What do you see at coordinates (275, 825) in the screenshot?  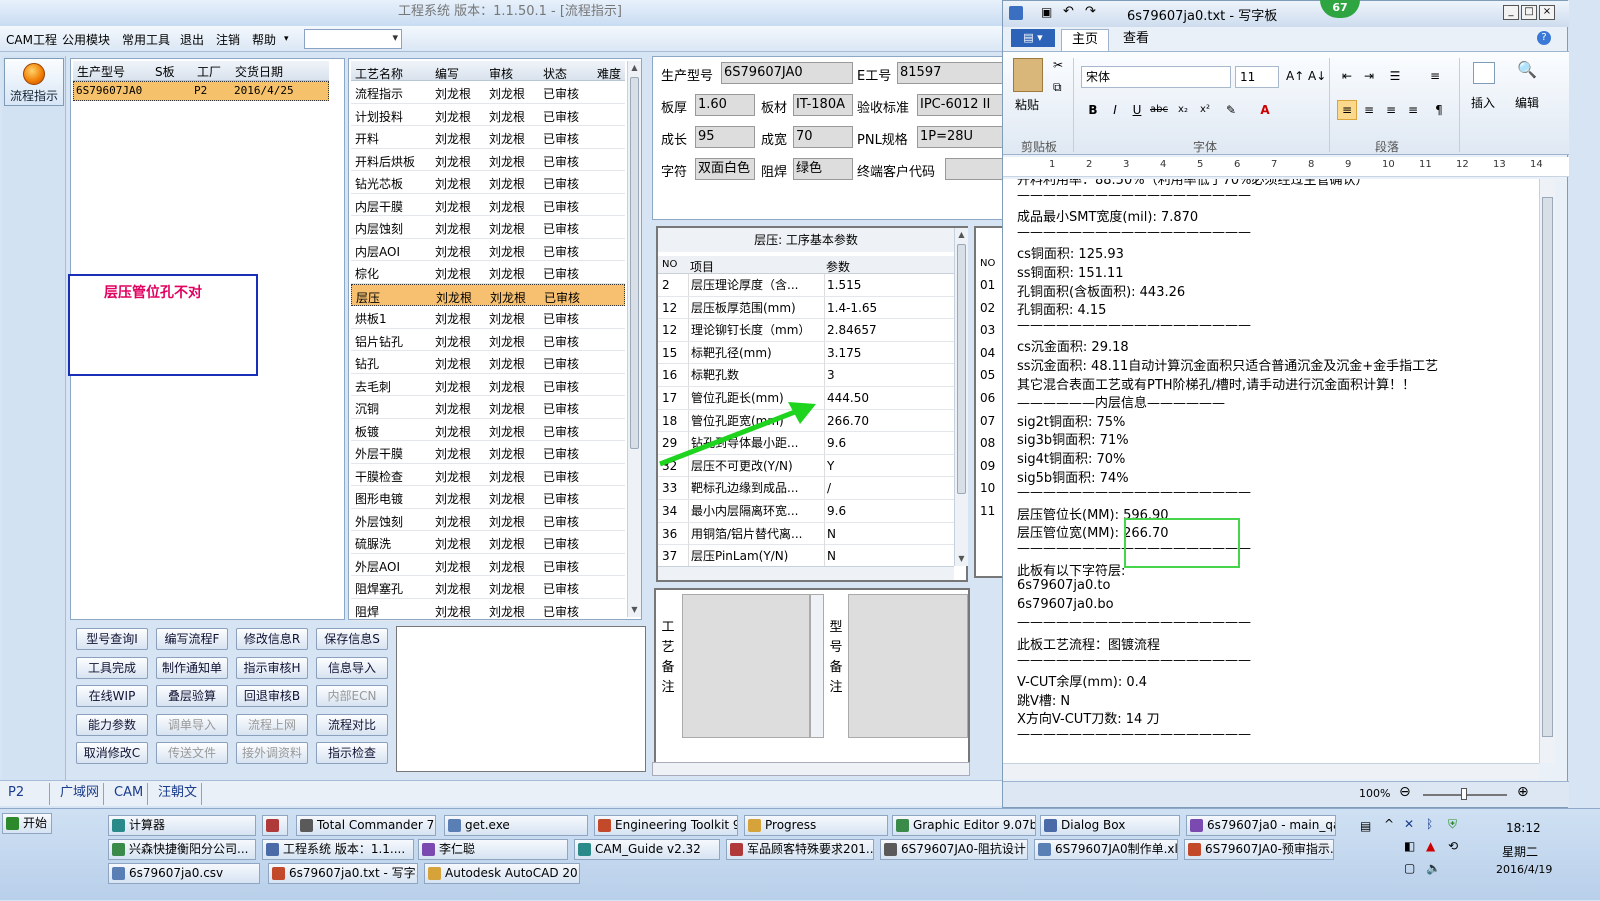 I see `taskbar-item` at bounding box center [275, 825].